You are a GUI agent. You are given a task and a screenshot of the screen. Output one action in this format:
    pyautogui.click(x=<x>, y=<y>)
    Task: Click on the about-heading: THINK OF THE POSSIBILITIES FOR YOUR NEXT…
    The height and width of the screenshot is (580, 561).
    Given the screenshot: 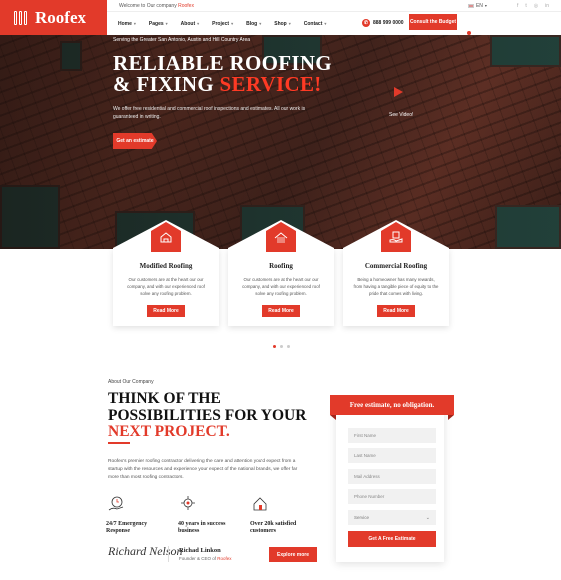 What is the action you would take?
    pyautogui.click(x=207, y=415)
    